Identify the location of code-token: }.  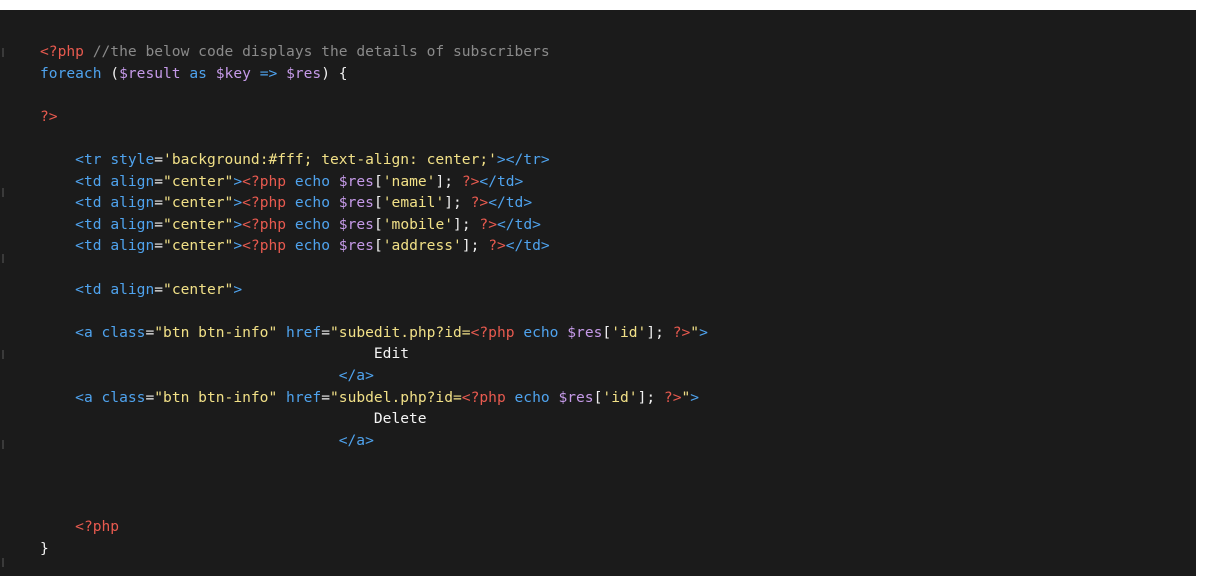
(44, 548).